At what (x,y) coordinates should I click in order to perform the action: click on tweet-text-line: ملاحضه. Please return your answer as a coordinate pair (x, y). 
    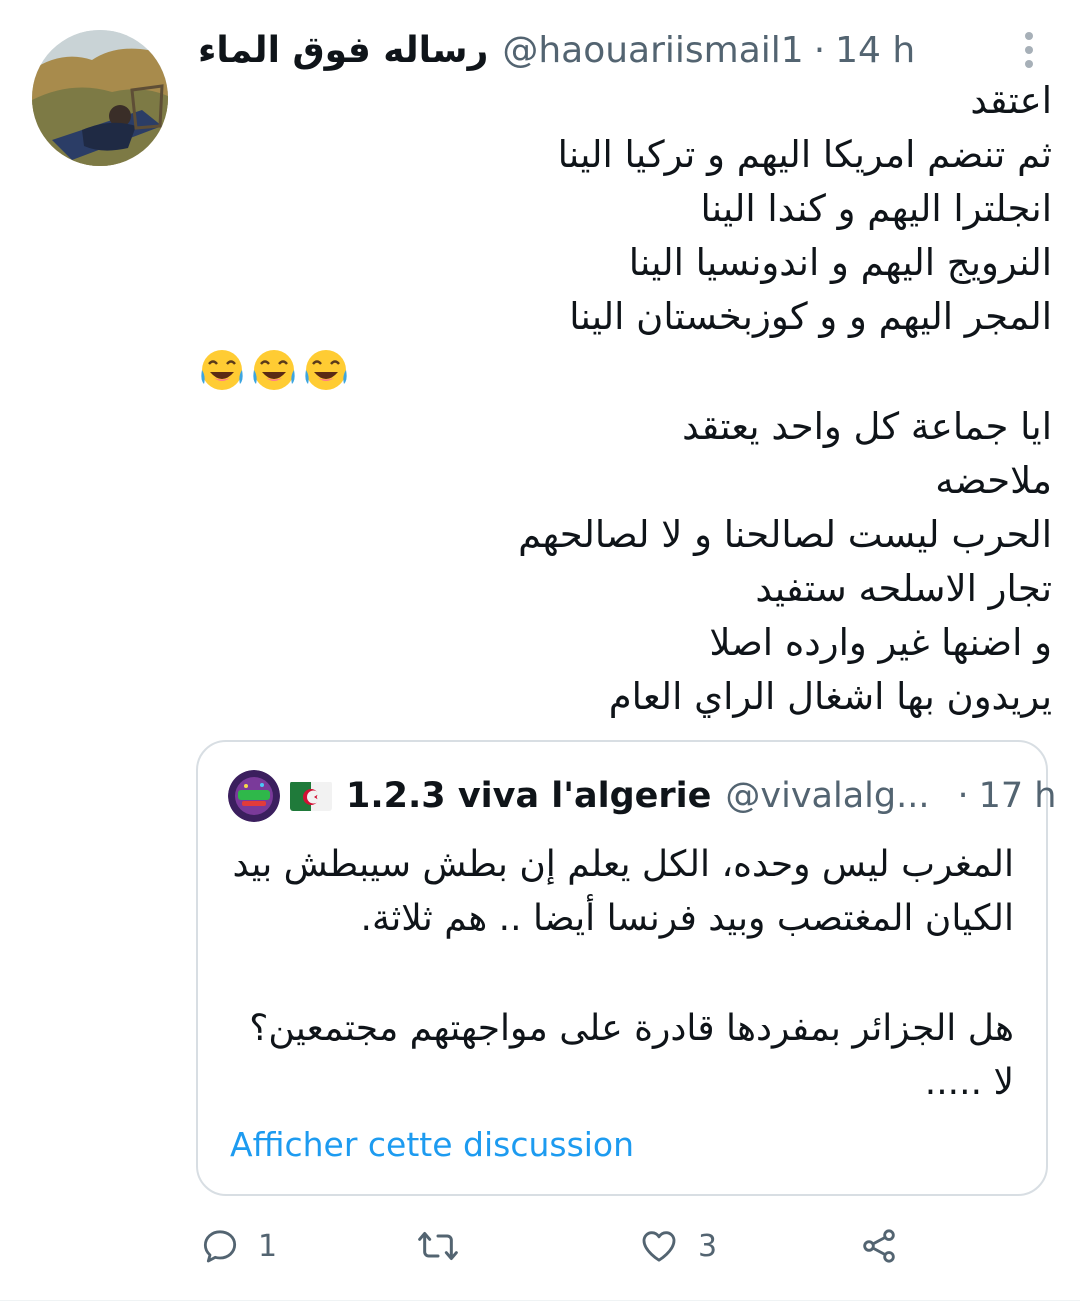
    Looking at the image, I should click on (993, 480).